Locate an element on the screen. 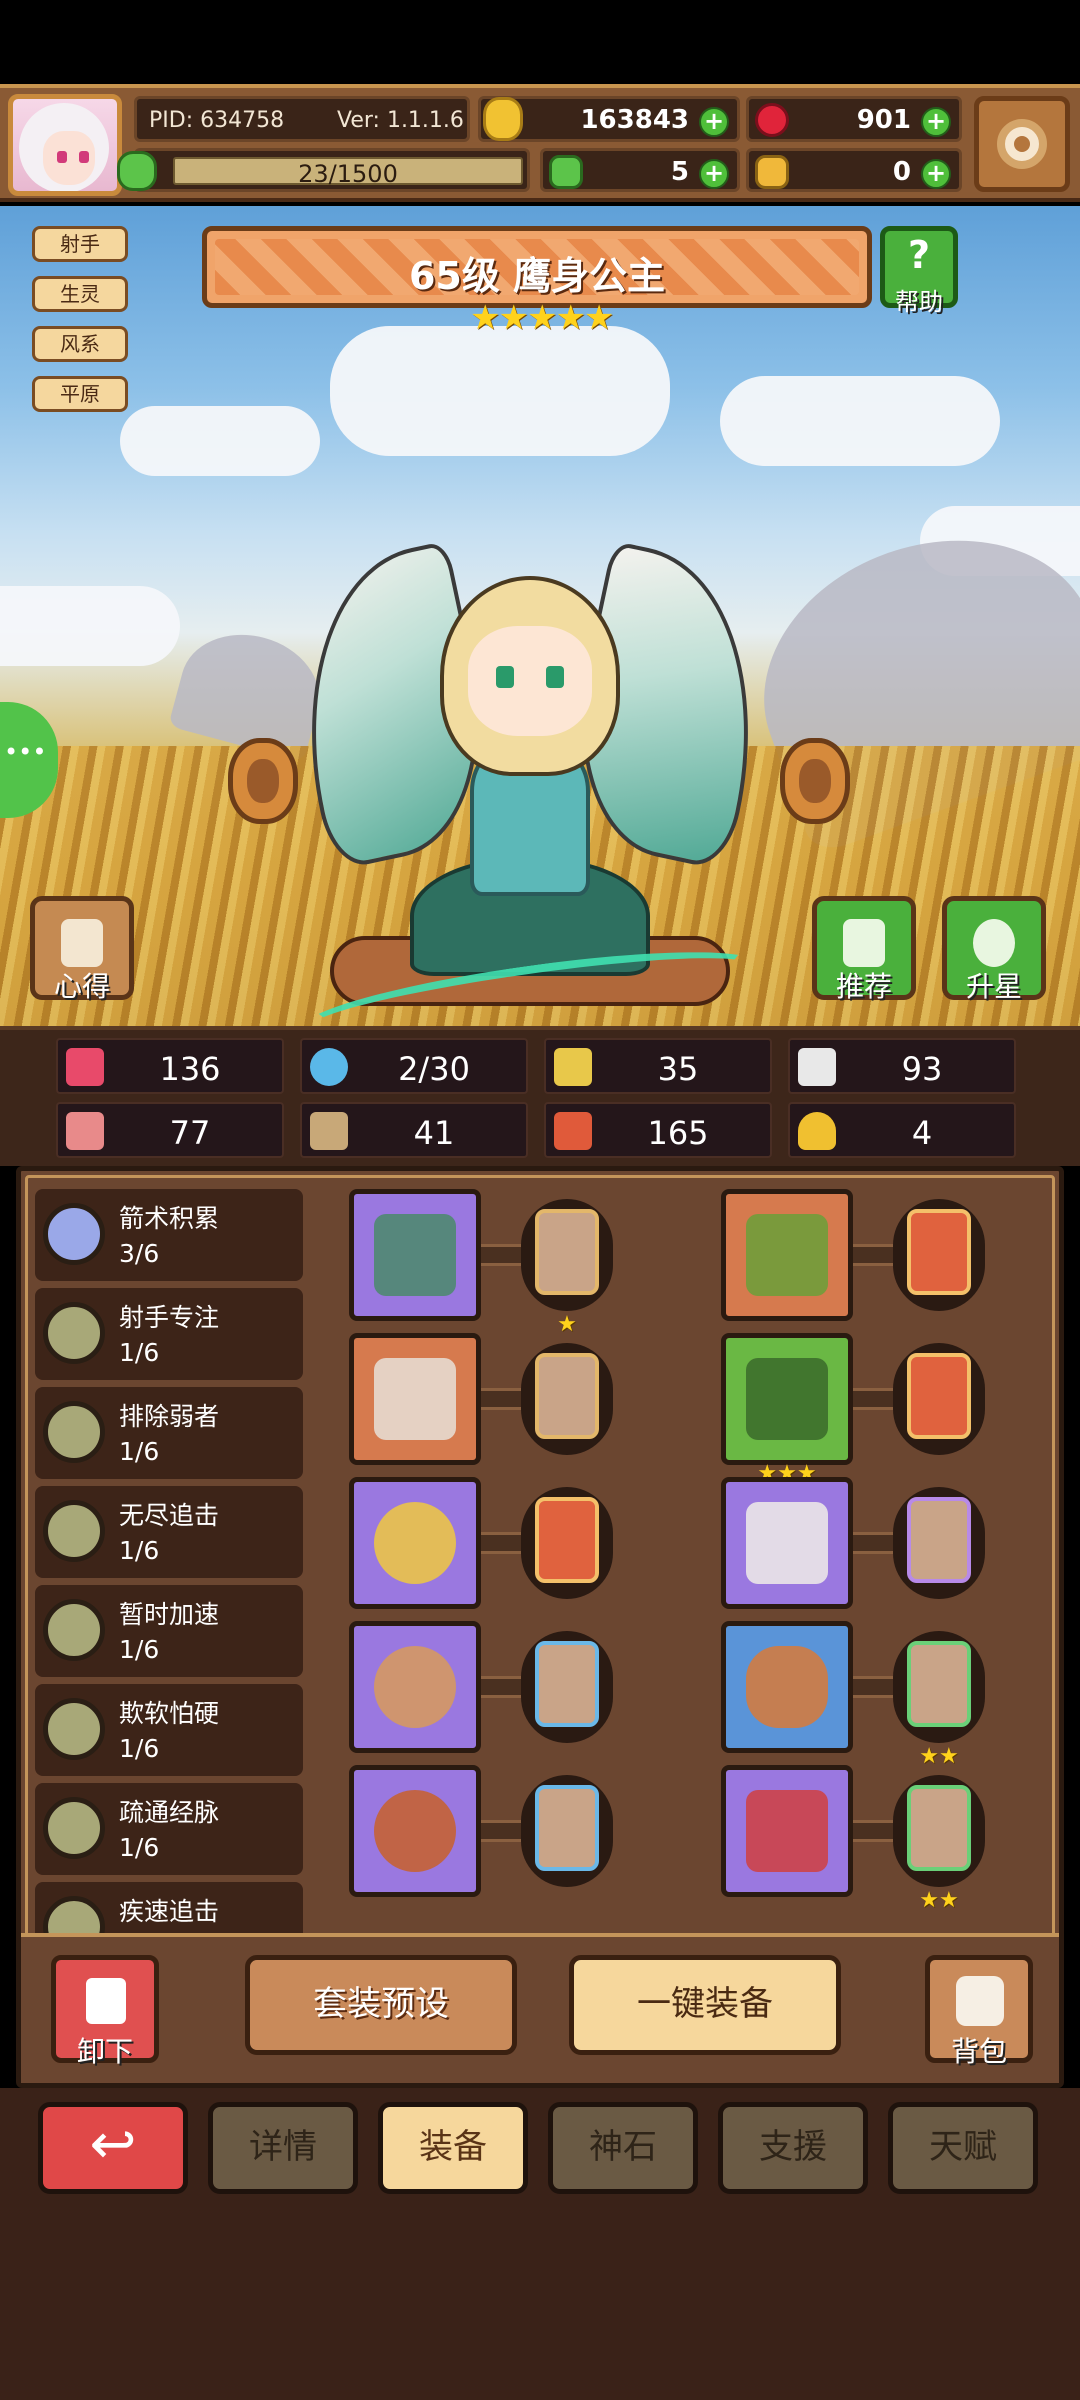  heart-icon is located at coordinates (85, 1067).